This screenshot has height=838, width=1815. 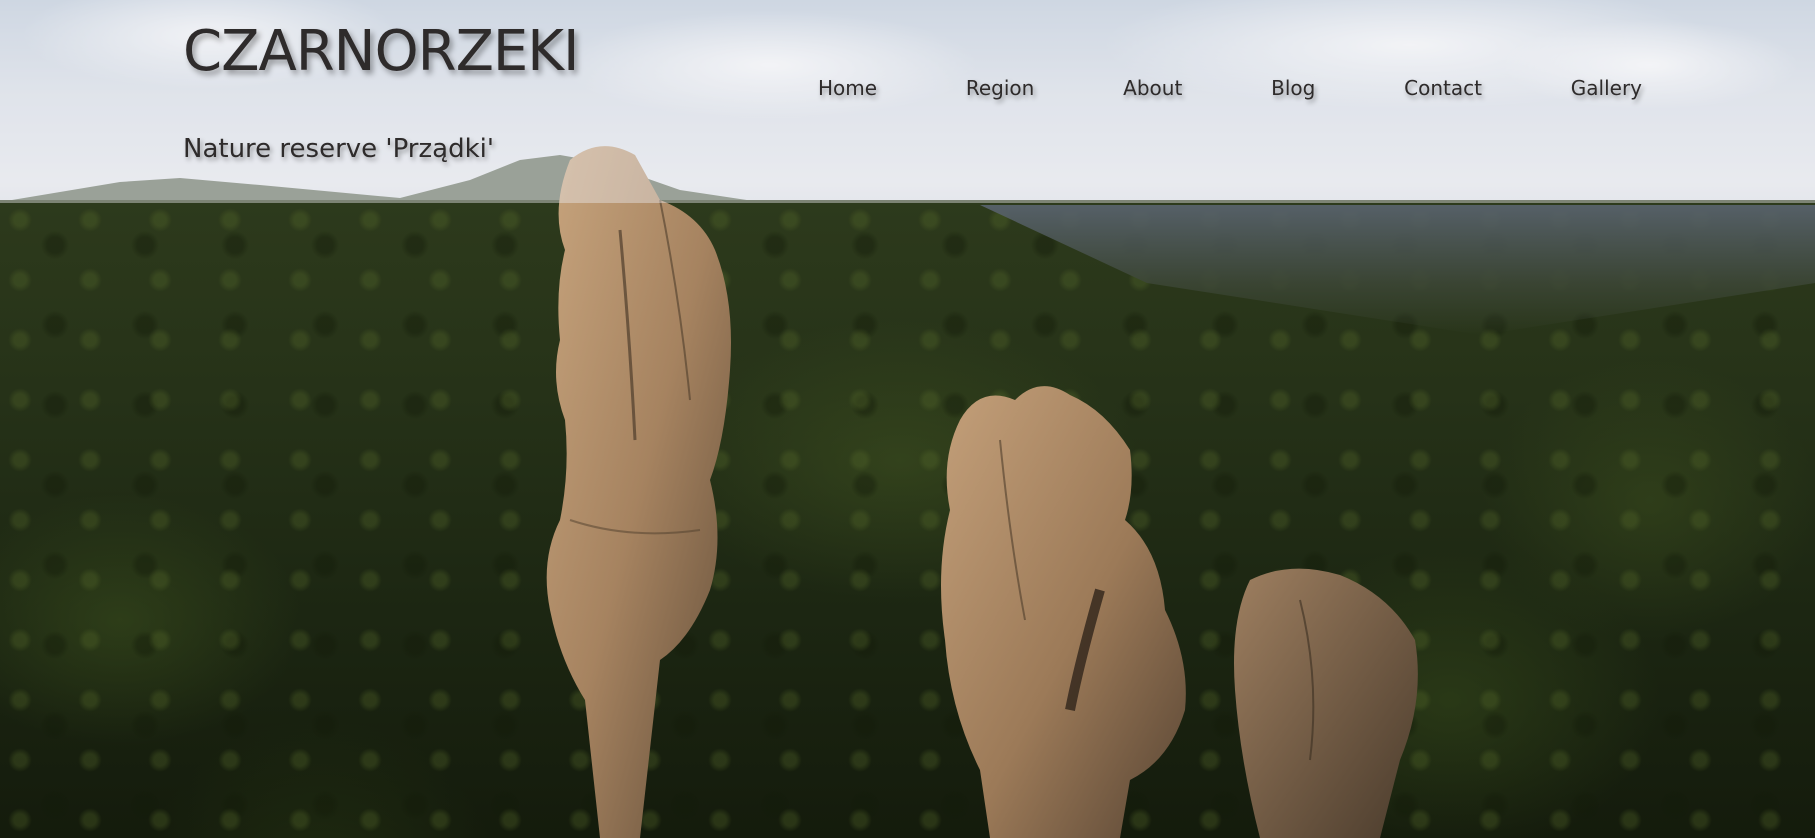 I want to click on nav-item-contact: Contact, so click(x=1443, y=88).